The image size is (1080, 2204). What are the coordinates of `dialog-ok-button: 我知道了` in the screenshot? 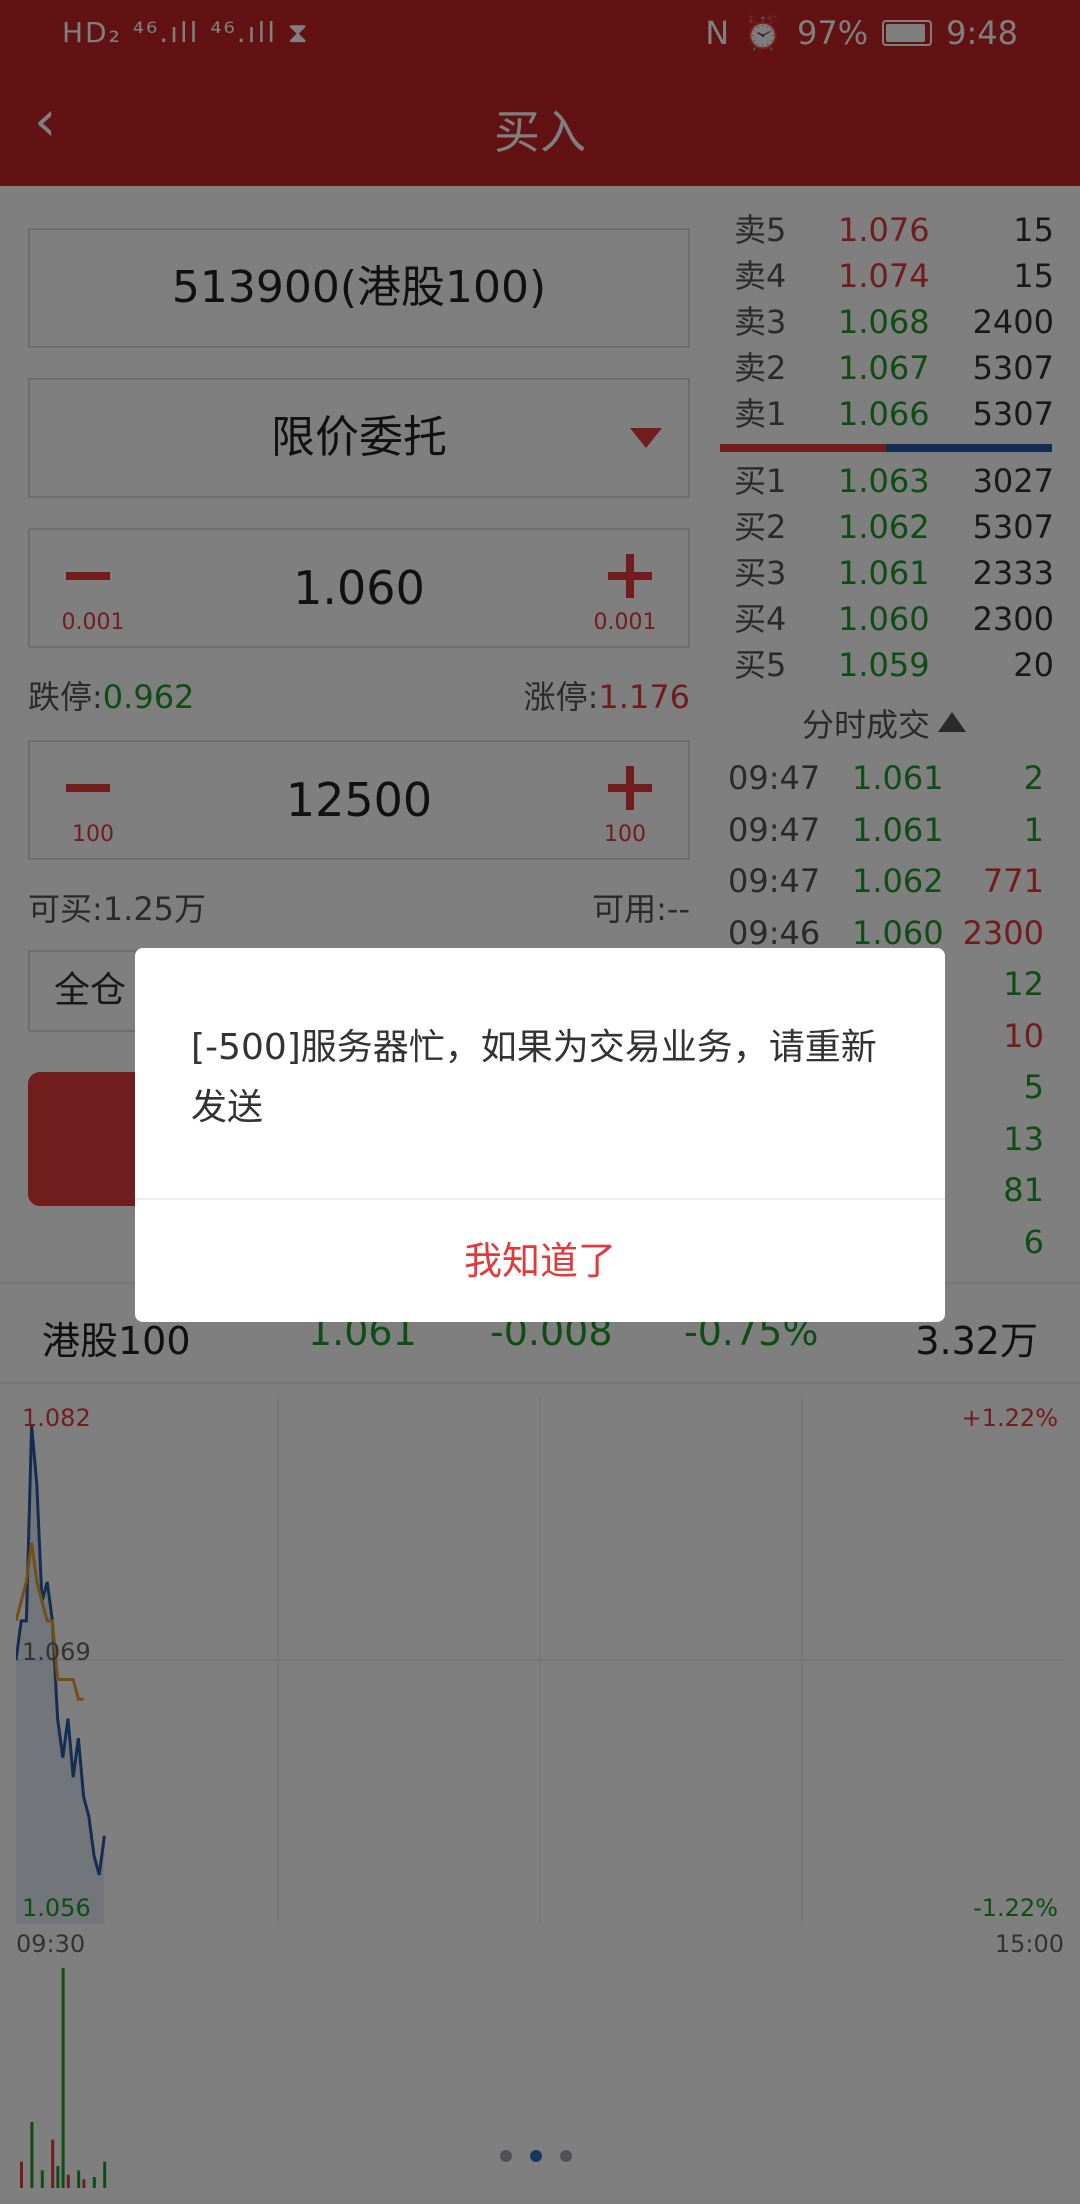 It's located at (540, 1261).